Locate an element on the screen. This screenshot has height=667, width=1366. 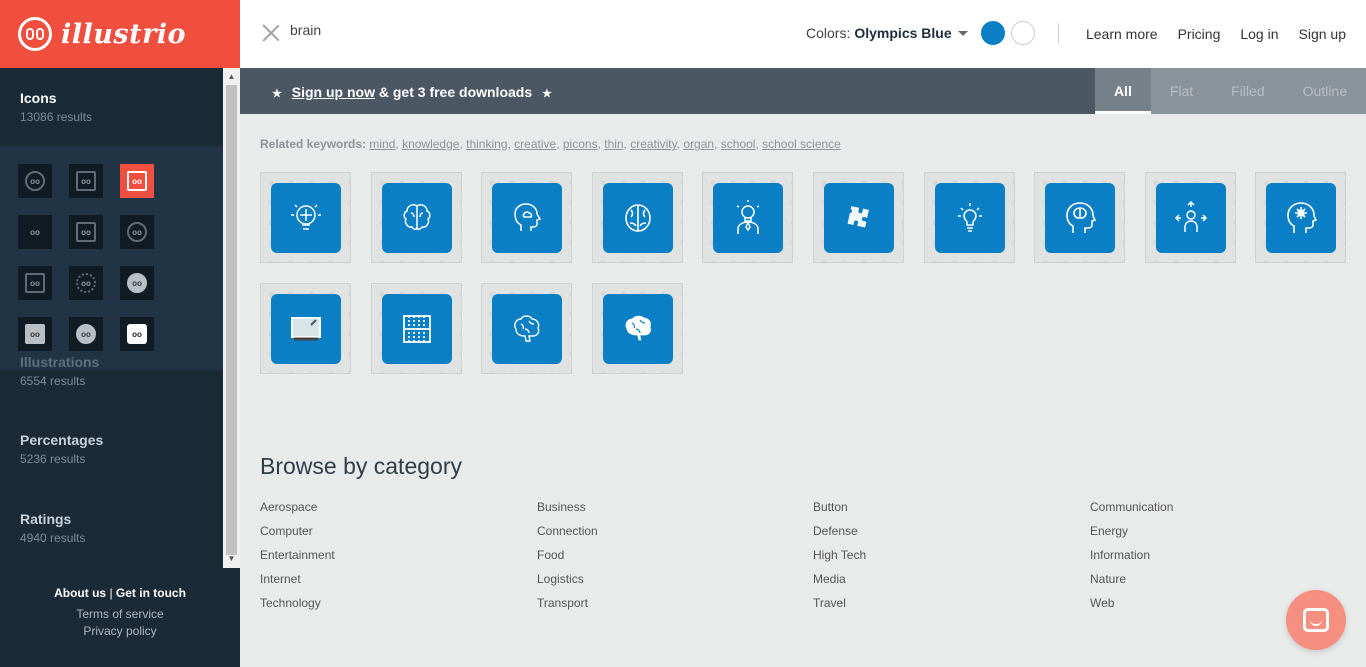
white-swatch is located at coordinates (1023, 33).